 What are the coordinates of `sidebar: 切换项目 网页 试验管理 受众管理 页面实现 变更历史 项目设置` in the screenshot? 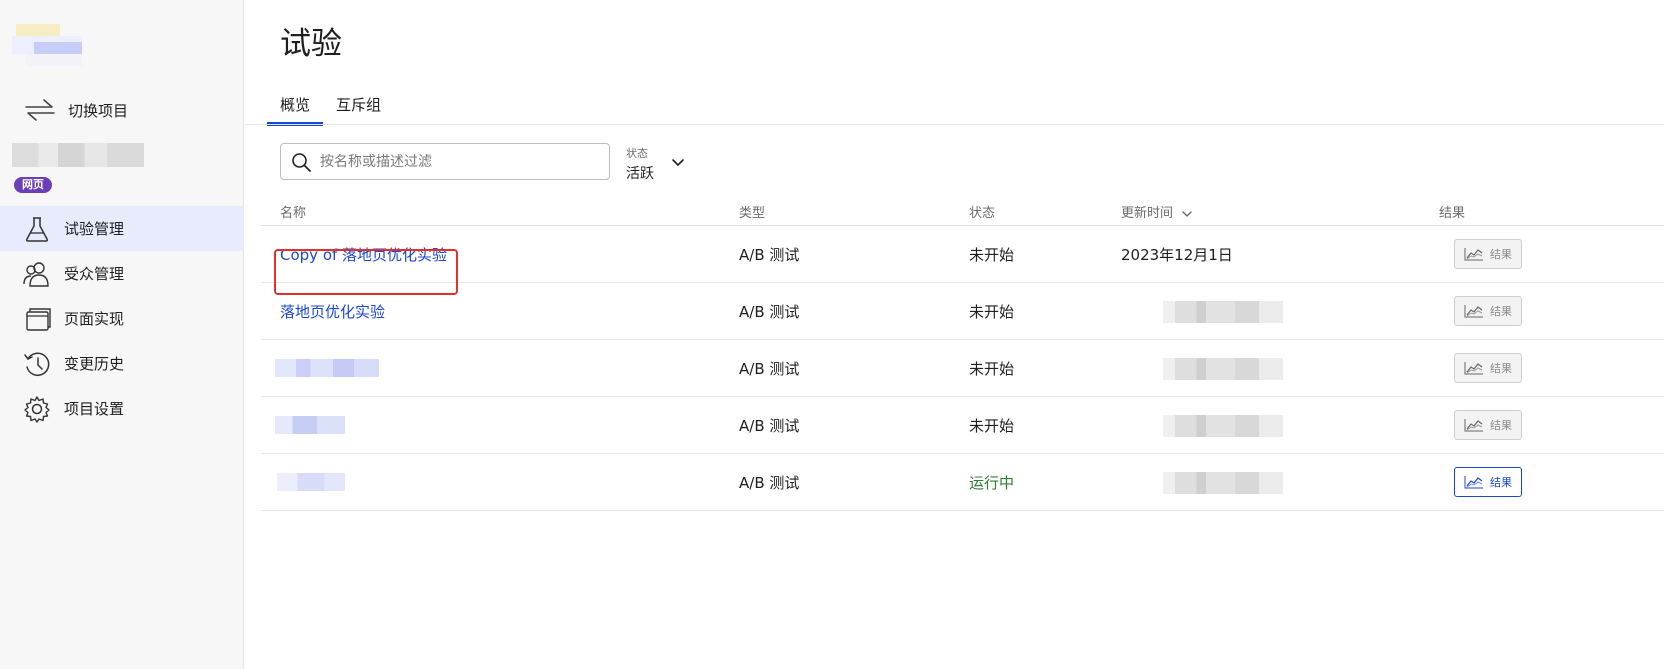 It's located at (122, 334).